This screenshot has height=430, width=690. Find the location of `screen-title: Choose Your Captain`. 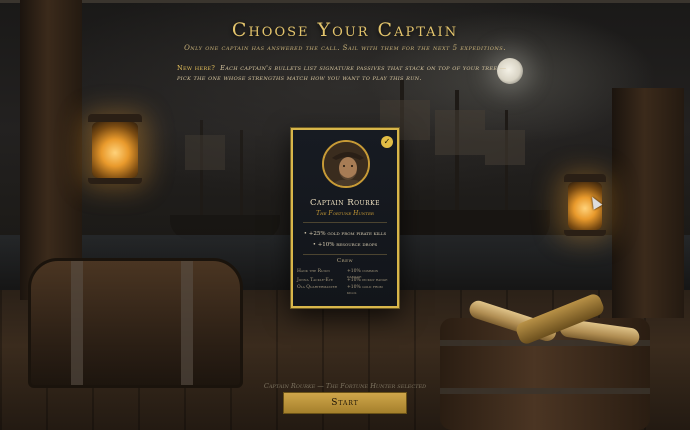

screen-title: Choose Your Captain is located at coordinates (345, 30).